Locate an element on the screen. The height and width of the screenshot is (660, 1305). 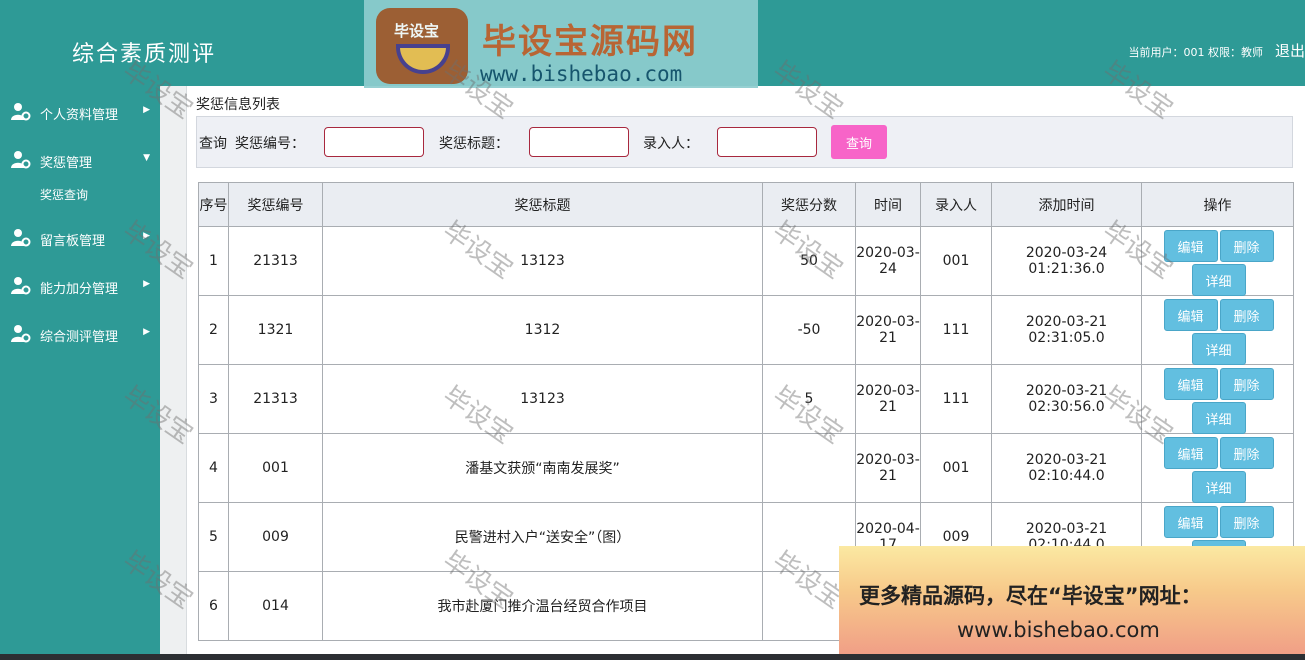
search-recorder-label: 录入人： is located at coordinates (671, 144).